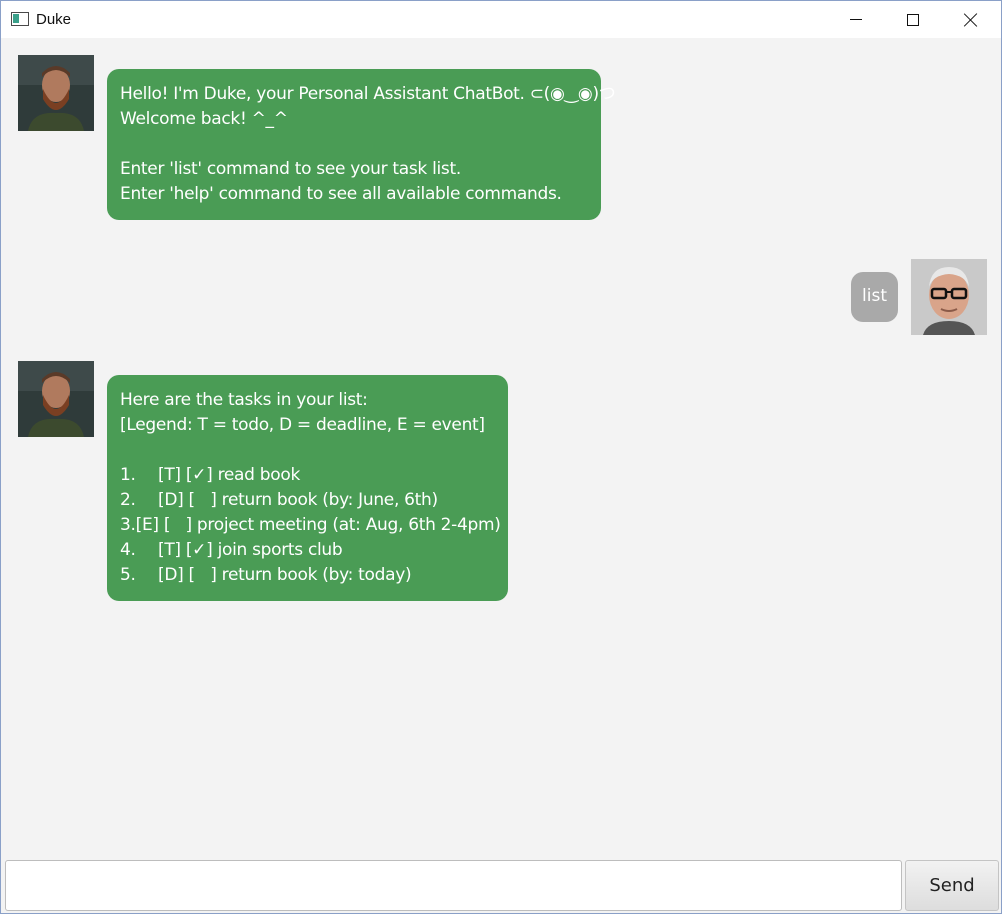  What do you see at coordinates (128, 500) in the screenshot?
I see `task-number: 2.` at bounding box center [128, 500].